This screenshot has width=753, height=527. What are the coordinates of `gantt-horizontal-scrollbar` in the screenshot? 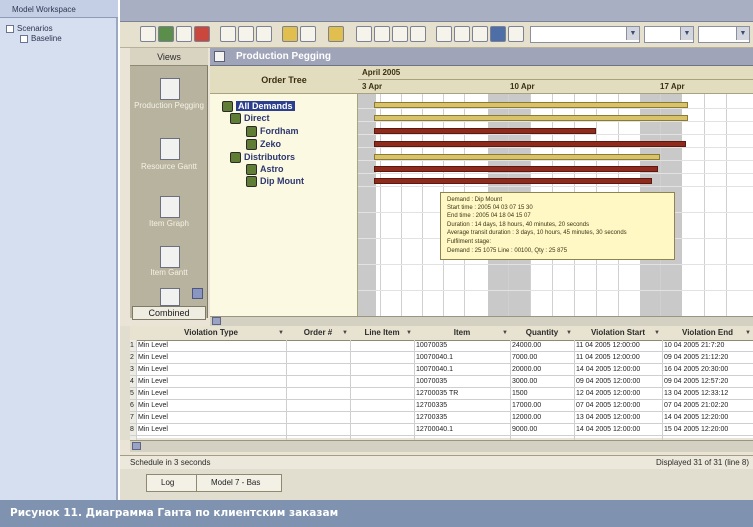 It's located at (481, 321).